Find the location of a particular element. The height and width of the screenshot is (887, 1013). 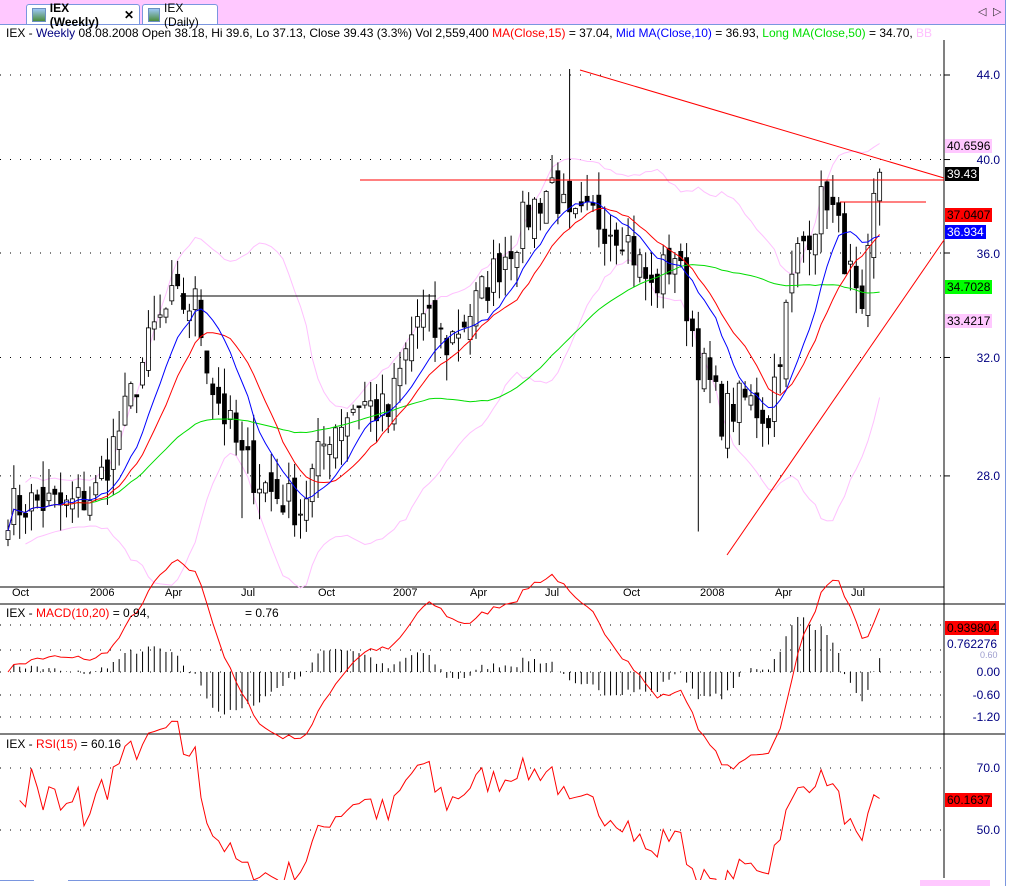

x-tick: 2006 is located at coordinates (102, 593).